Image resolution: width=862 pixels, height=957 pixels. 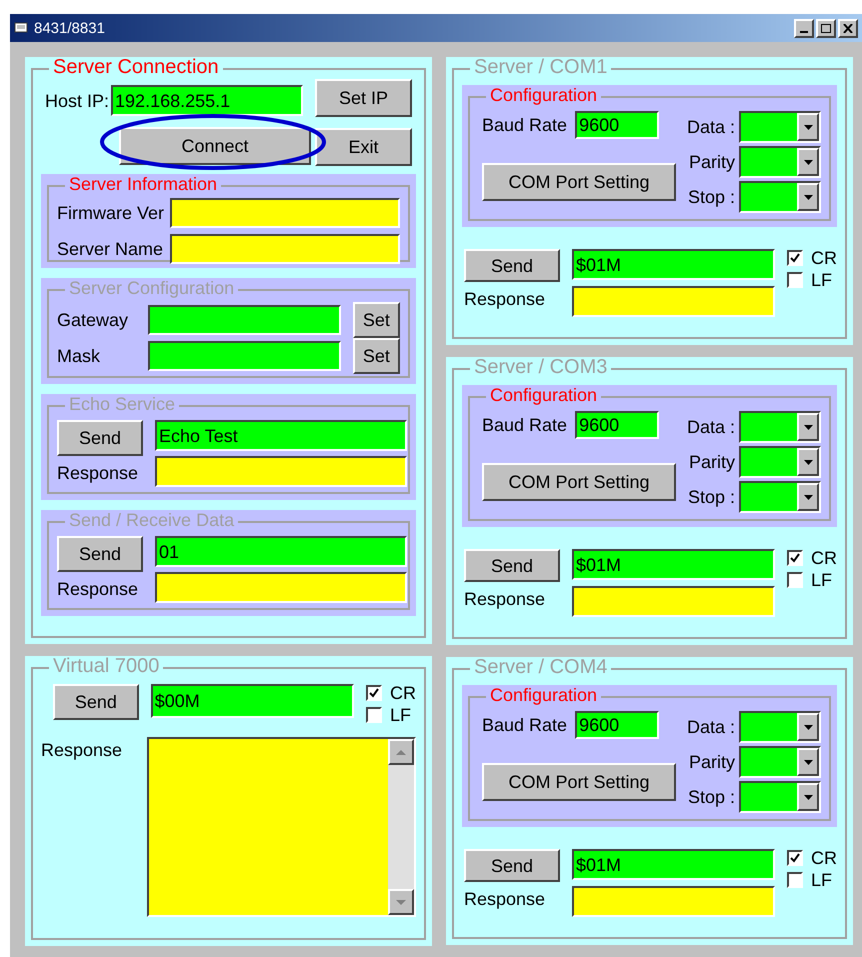 I want to click on minimize-button, so click(x=804, y=28).